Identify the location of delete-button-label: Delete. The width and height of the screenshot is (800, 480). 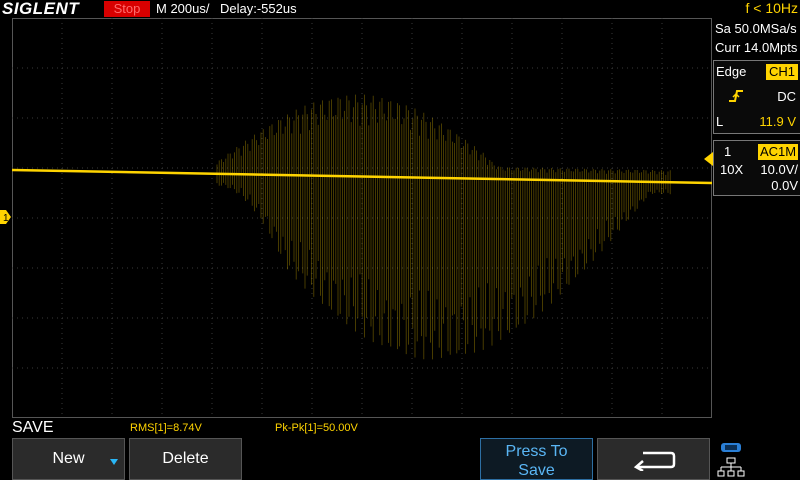
(185, 458).